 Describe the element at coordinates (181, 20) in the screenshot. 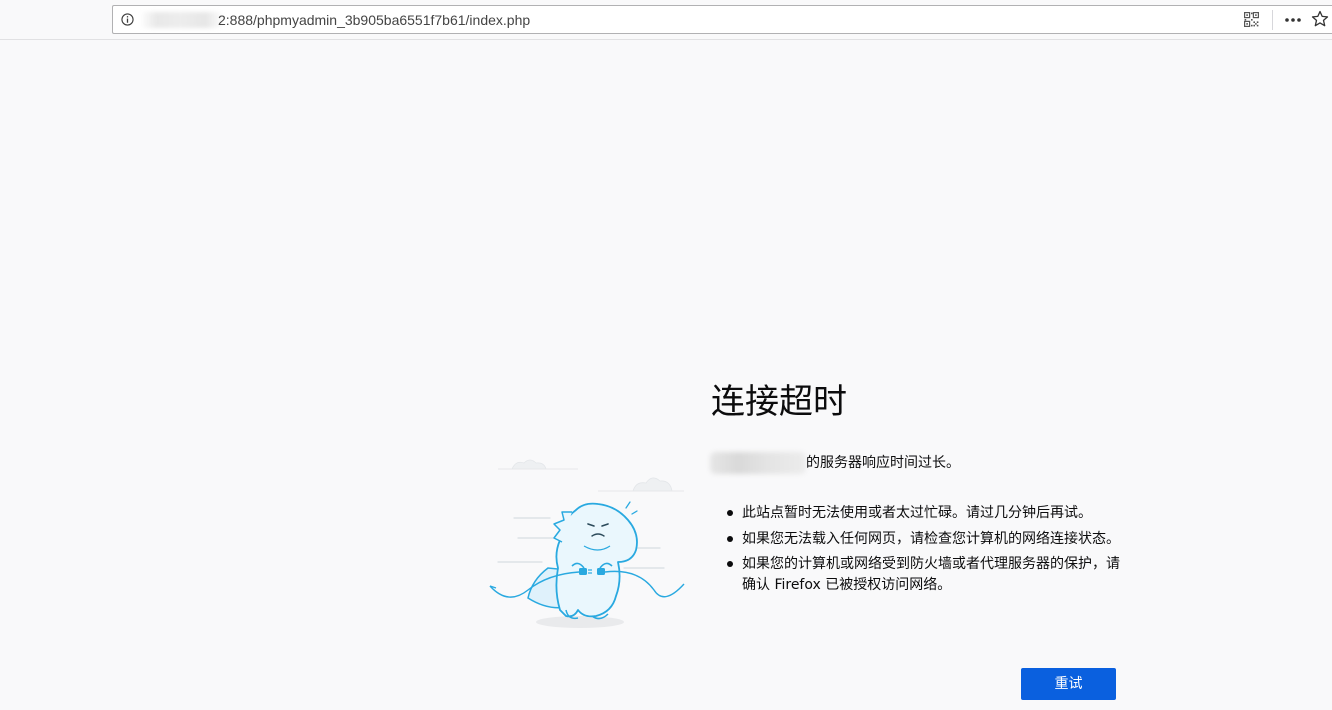

I see `url-host-redacted` at that location.